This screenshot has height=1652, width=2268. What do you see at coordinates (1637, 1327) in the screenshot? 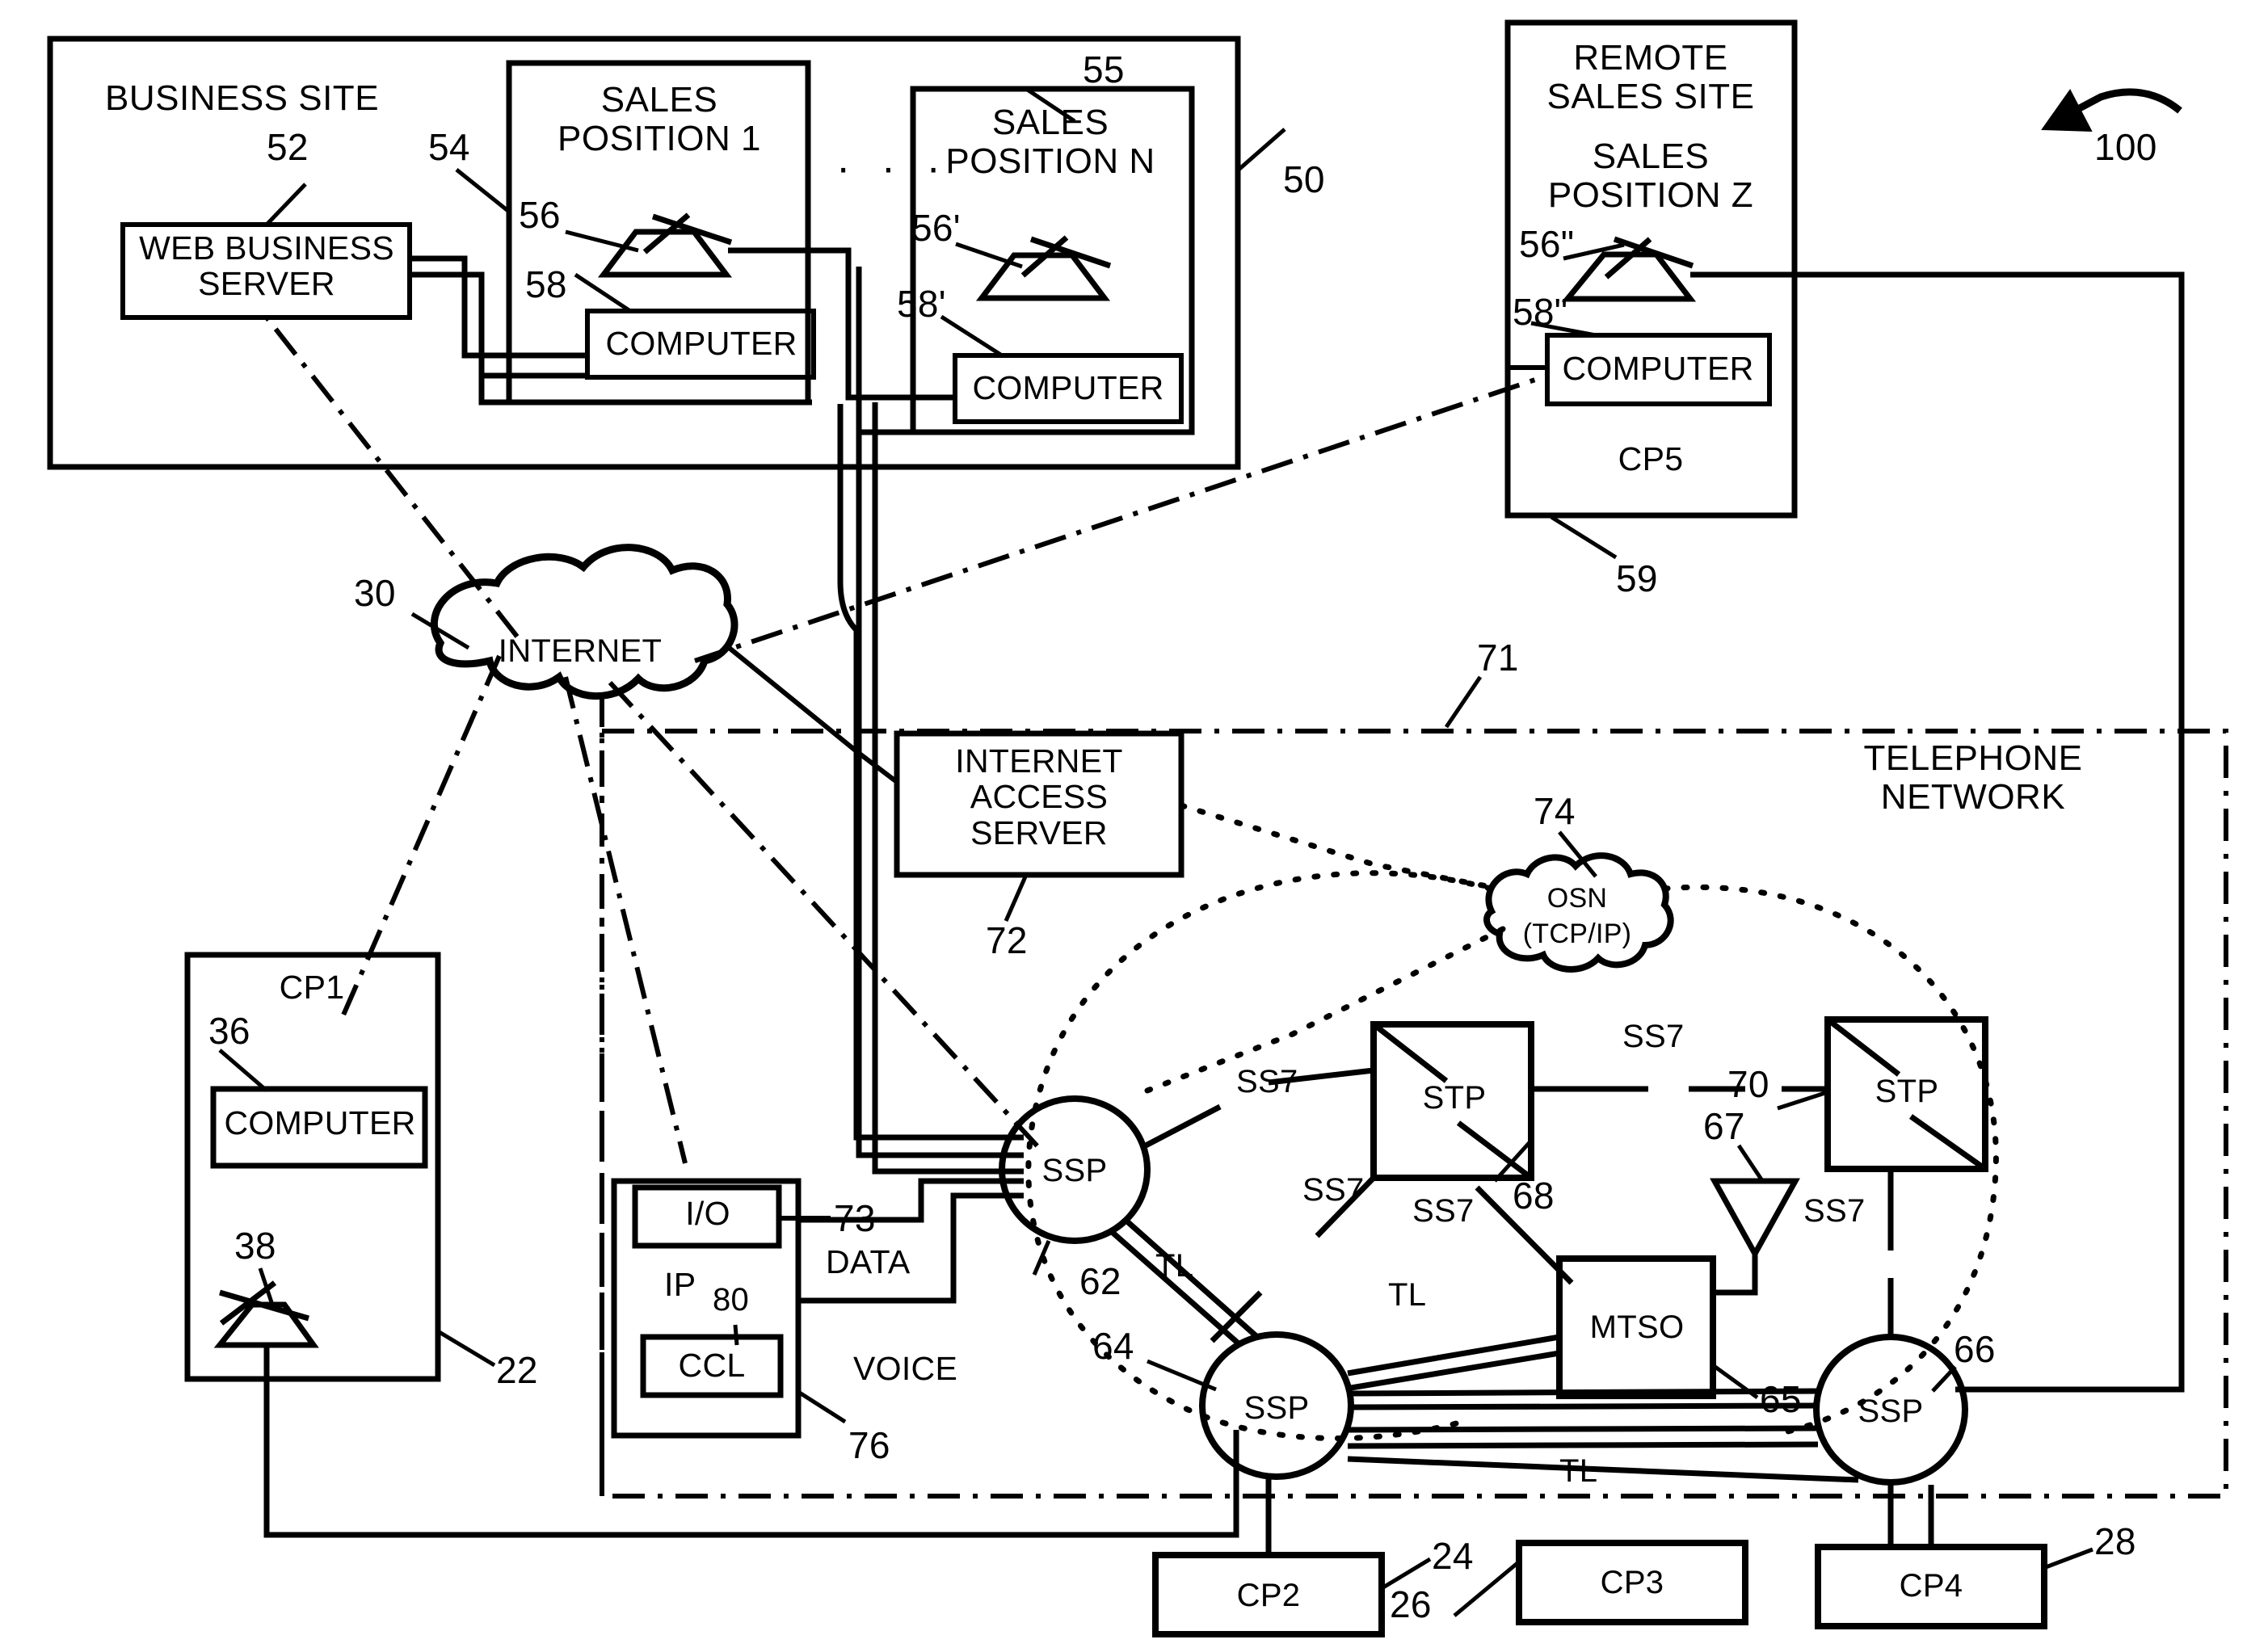
I see `mtso-label: MTSO` at bounding box center [1637, 1327].